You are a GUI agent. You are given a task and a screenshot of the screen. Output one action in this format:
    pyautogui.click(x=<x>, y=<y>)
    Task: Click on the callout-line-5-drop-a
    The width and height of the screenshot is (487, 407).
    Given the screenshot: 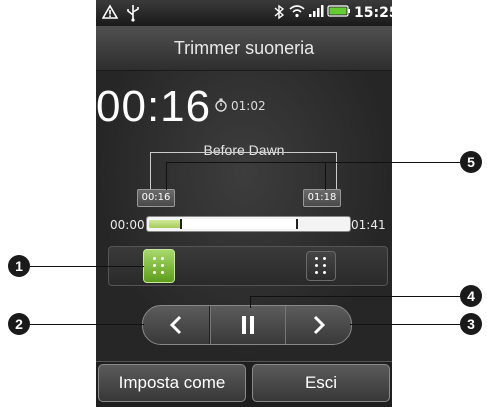 What is the action you would take?
    pyautogui.click(x=166, y=176)
    